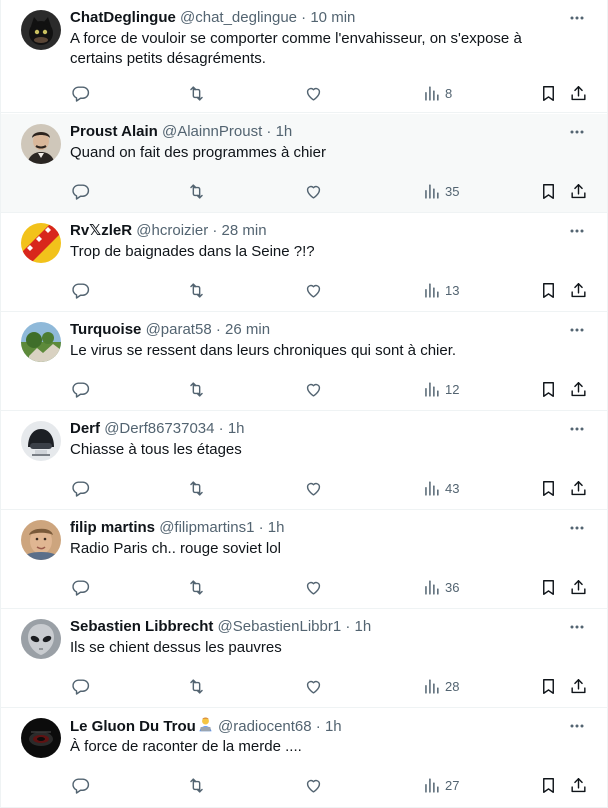 The height and width of the screenshot is (808, 608). Describe the element at coordinates (431, 686) in the screenshot. I see `views-icon` at that location.